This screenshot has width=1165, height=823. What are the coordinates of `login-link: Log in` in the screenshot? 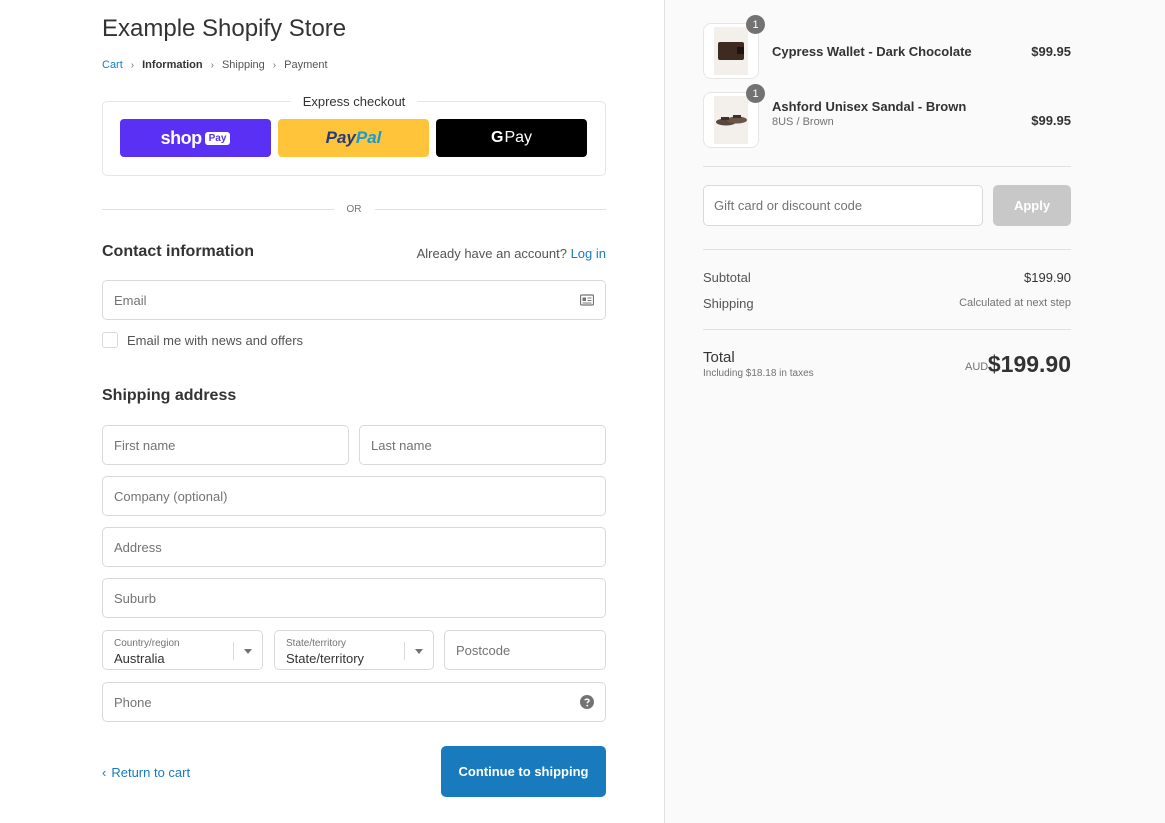 It's located at (588, 253).